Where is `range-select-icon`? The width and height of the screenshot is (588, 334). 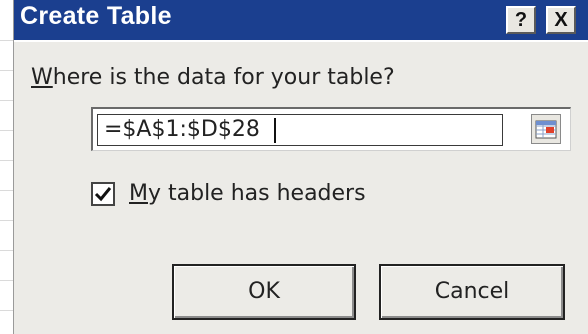
range-select-icon is located at coordinates (546, 129).